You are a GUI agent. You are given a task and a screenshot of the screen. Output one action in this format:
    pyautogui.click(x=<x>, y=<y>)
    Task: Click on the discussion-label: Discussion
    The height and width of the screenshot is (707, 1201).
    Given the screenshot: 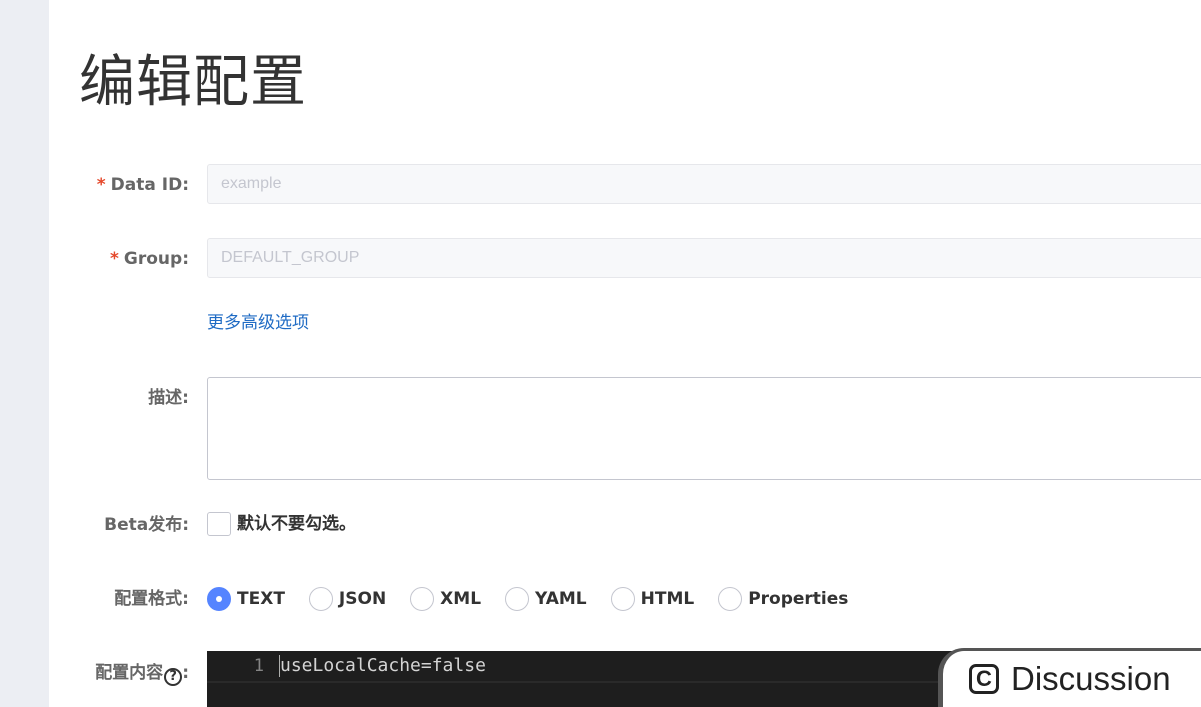 What is the action you would take?
    pyautogui.click(x=1091, y=678)
    